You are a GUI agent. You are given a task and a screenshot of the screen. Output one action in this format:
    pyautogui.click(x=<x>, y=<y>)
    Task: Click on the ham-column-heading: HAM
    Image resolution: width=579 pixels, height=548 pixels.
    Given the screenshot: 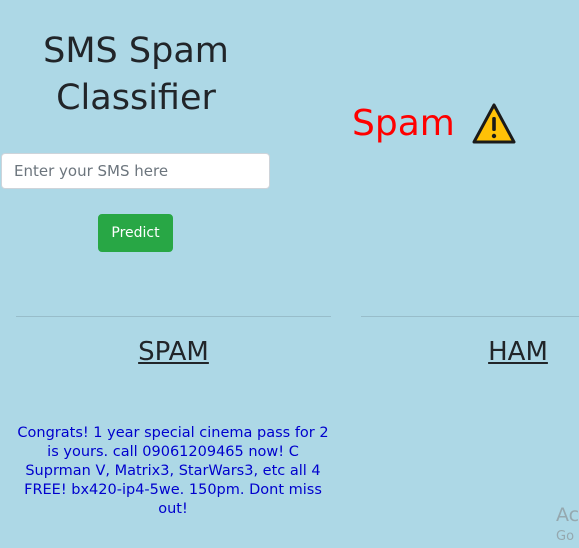 What is the action you would take?
    pyautogui.click(x=518, y=352)
    